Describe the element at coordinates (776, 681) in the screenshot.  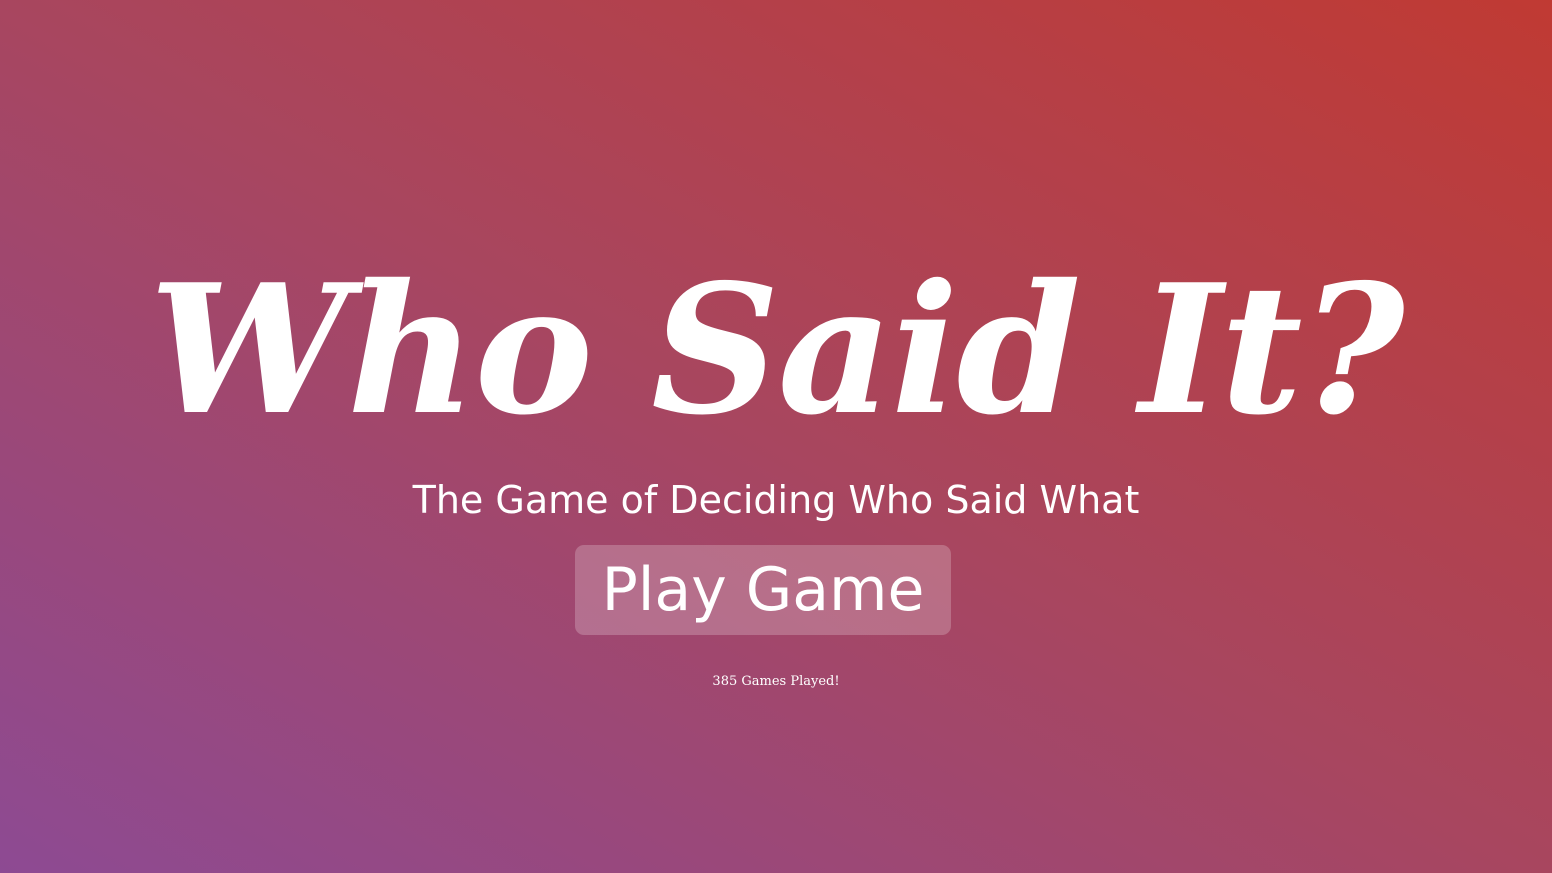
I see `games-played-counter: 385 Games Played!` at that location.